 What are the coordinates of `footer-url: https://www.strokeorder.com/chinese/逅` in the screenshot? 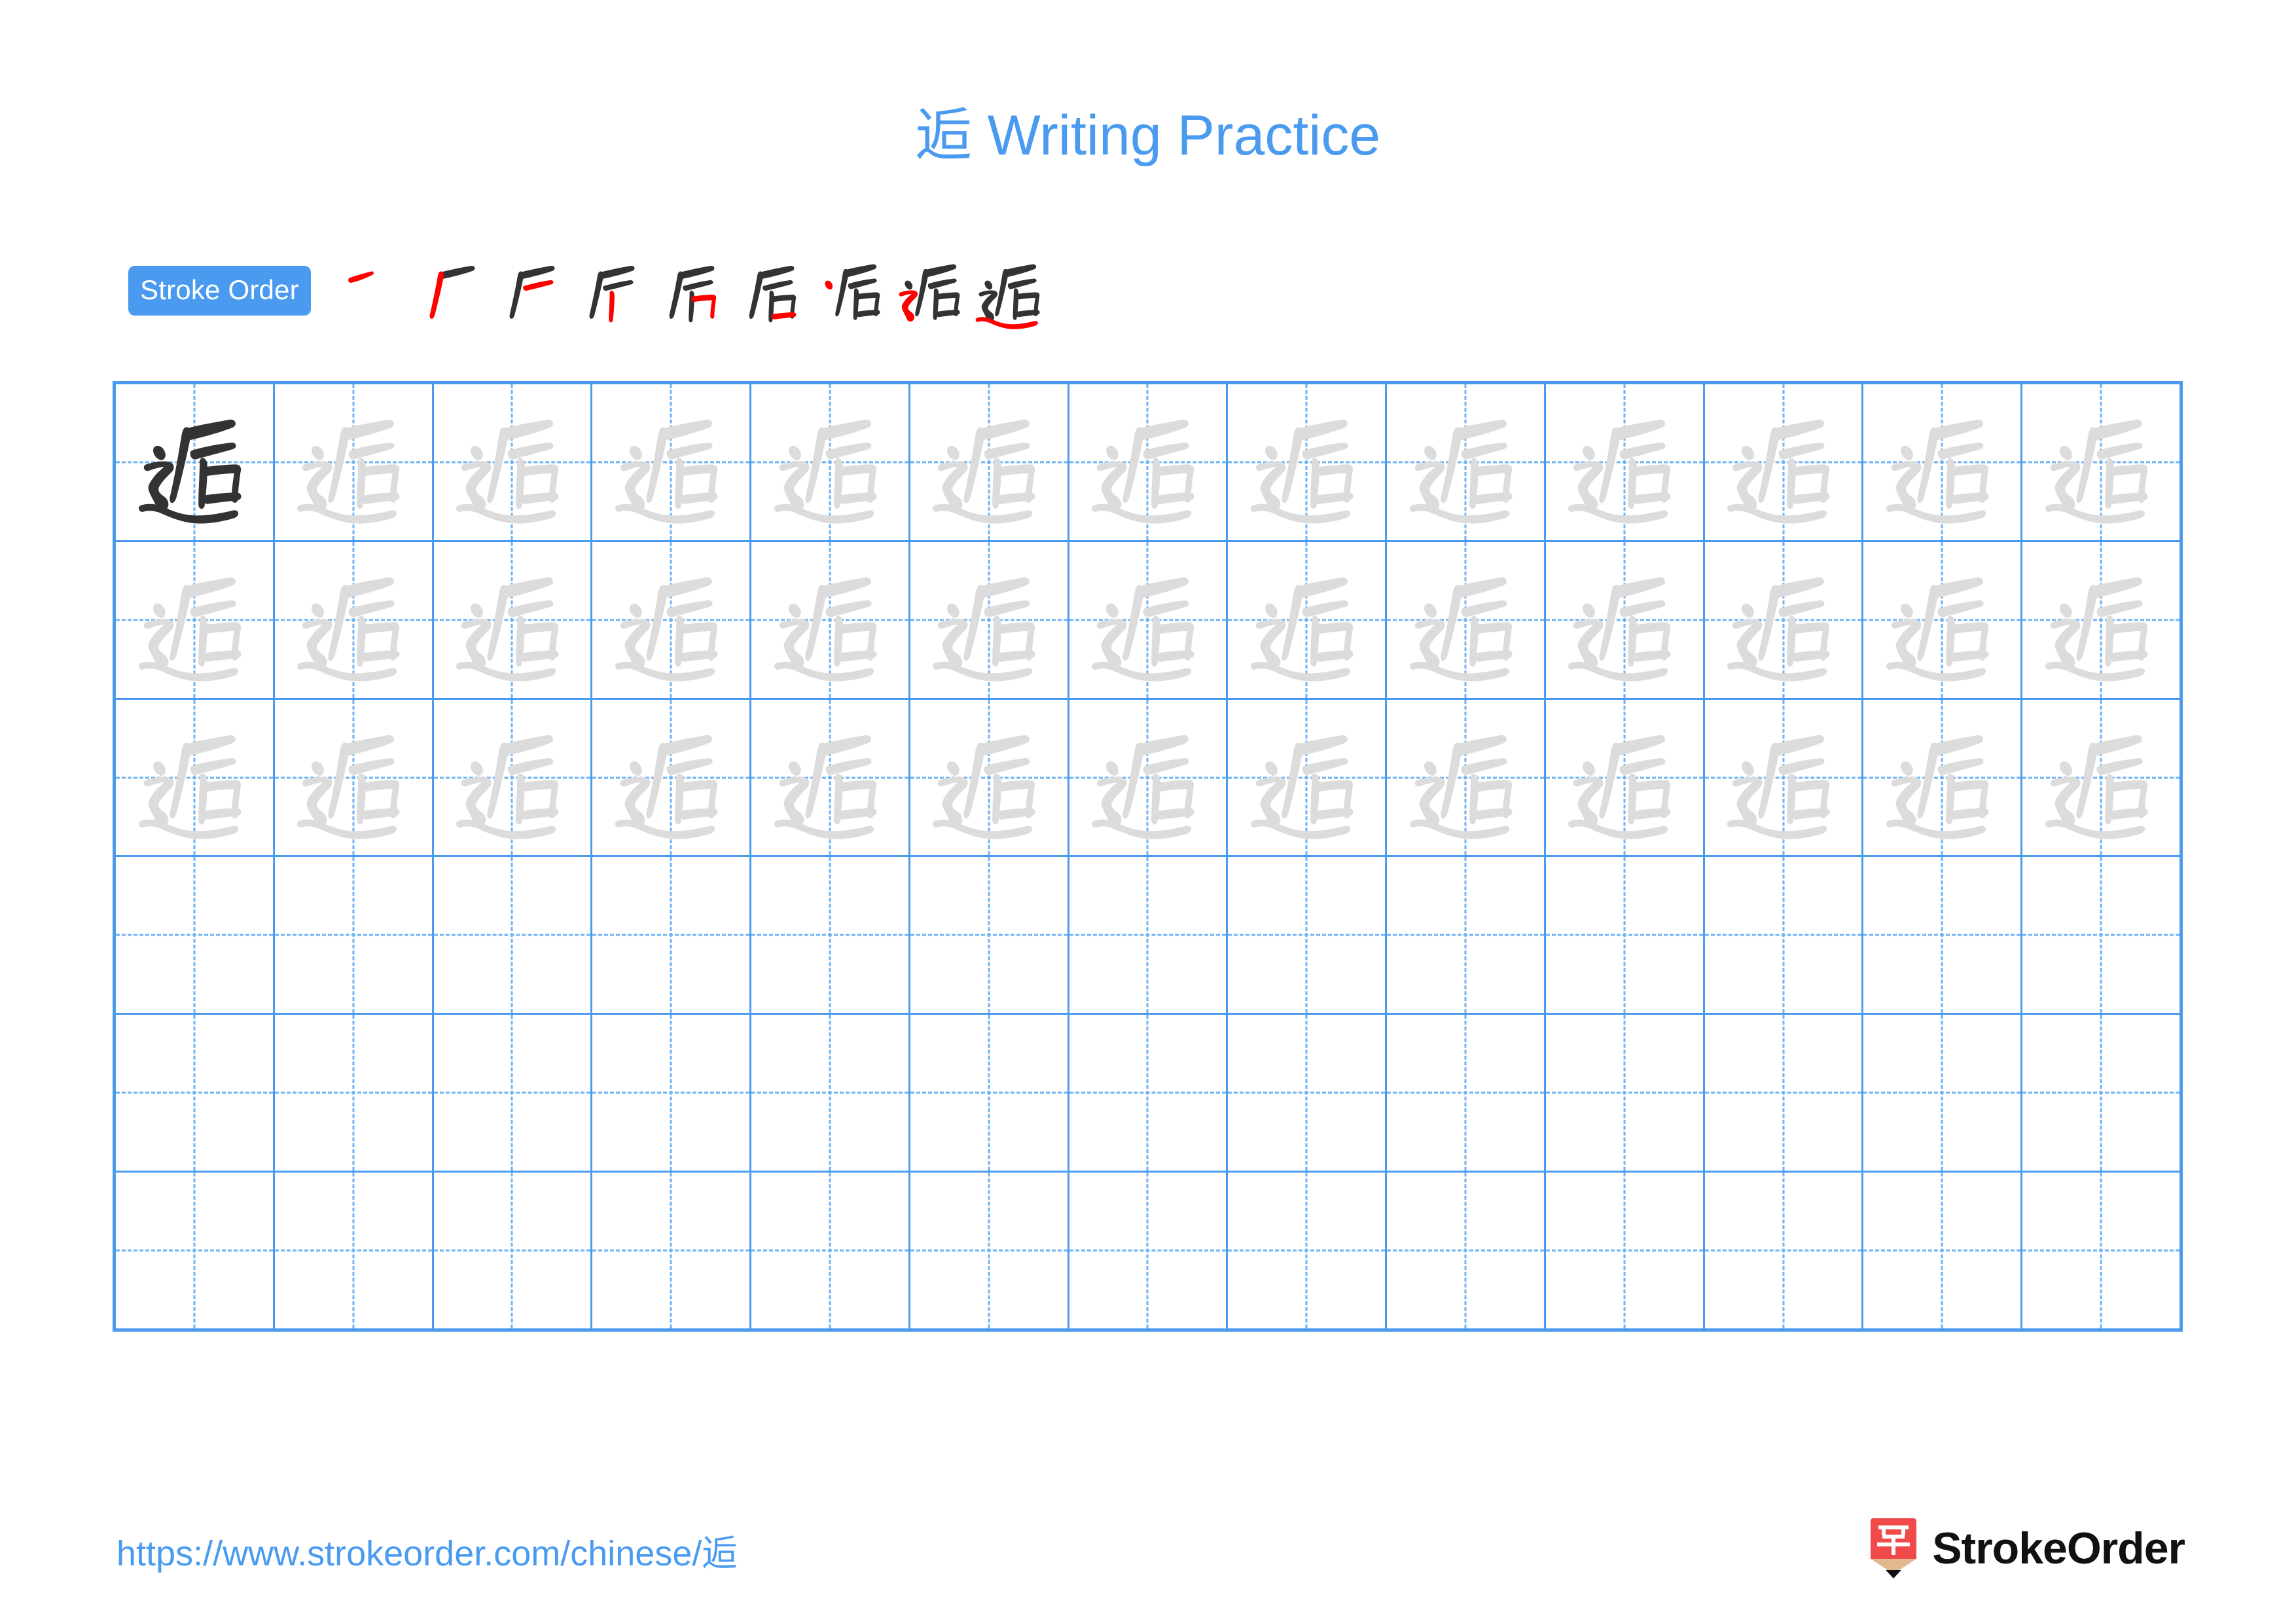 It's located at (427, 1550).